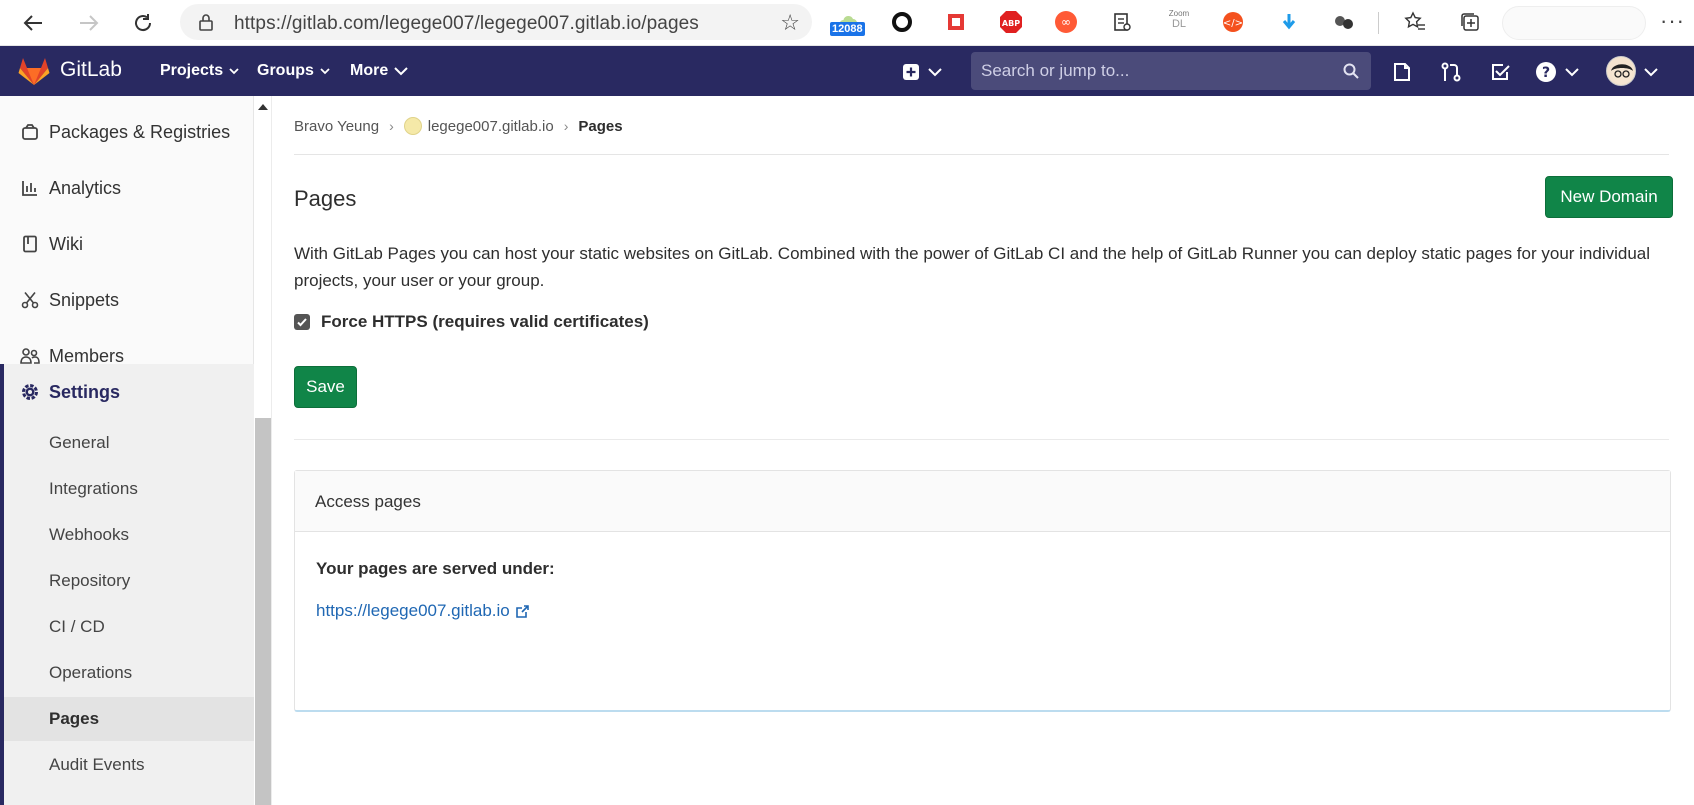  I want to click on sidebar-sub-general: General, so click(129, 443).